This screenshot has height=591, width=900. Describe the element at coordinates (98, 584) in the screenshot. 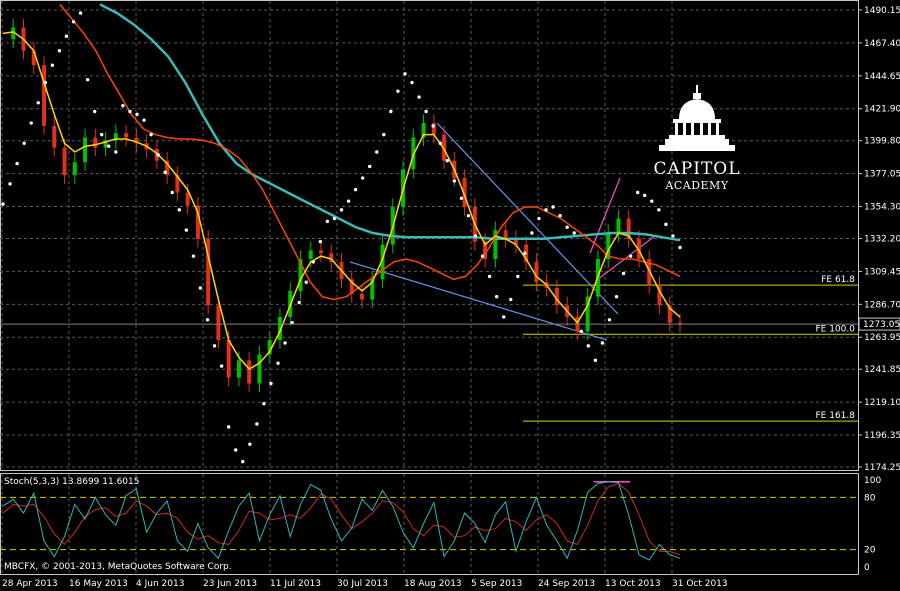

I see `date-tick-label: 16 May 2013` at that location.